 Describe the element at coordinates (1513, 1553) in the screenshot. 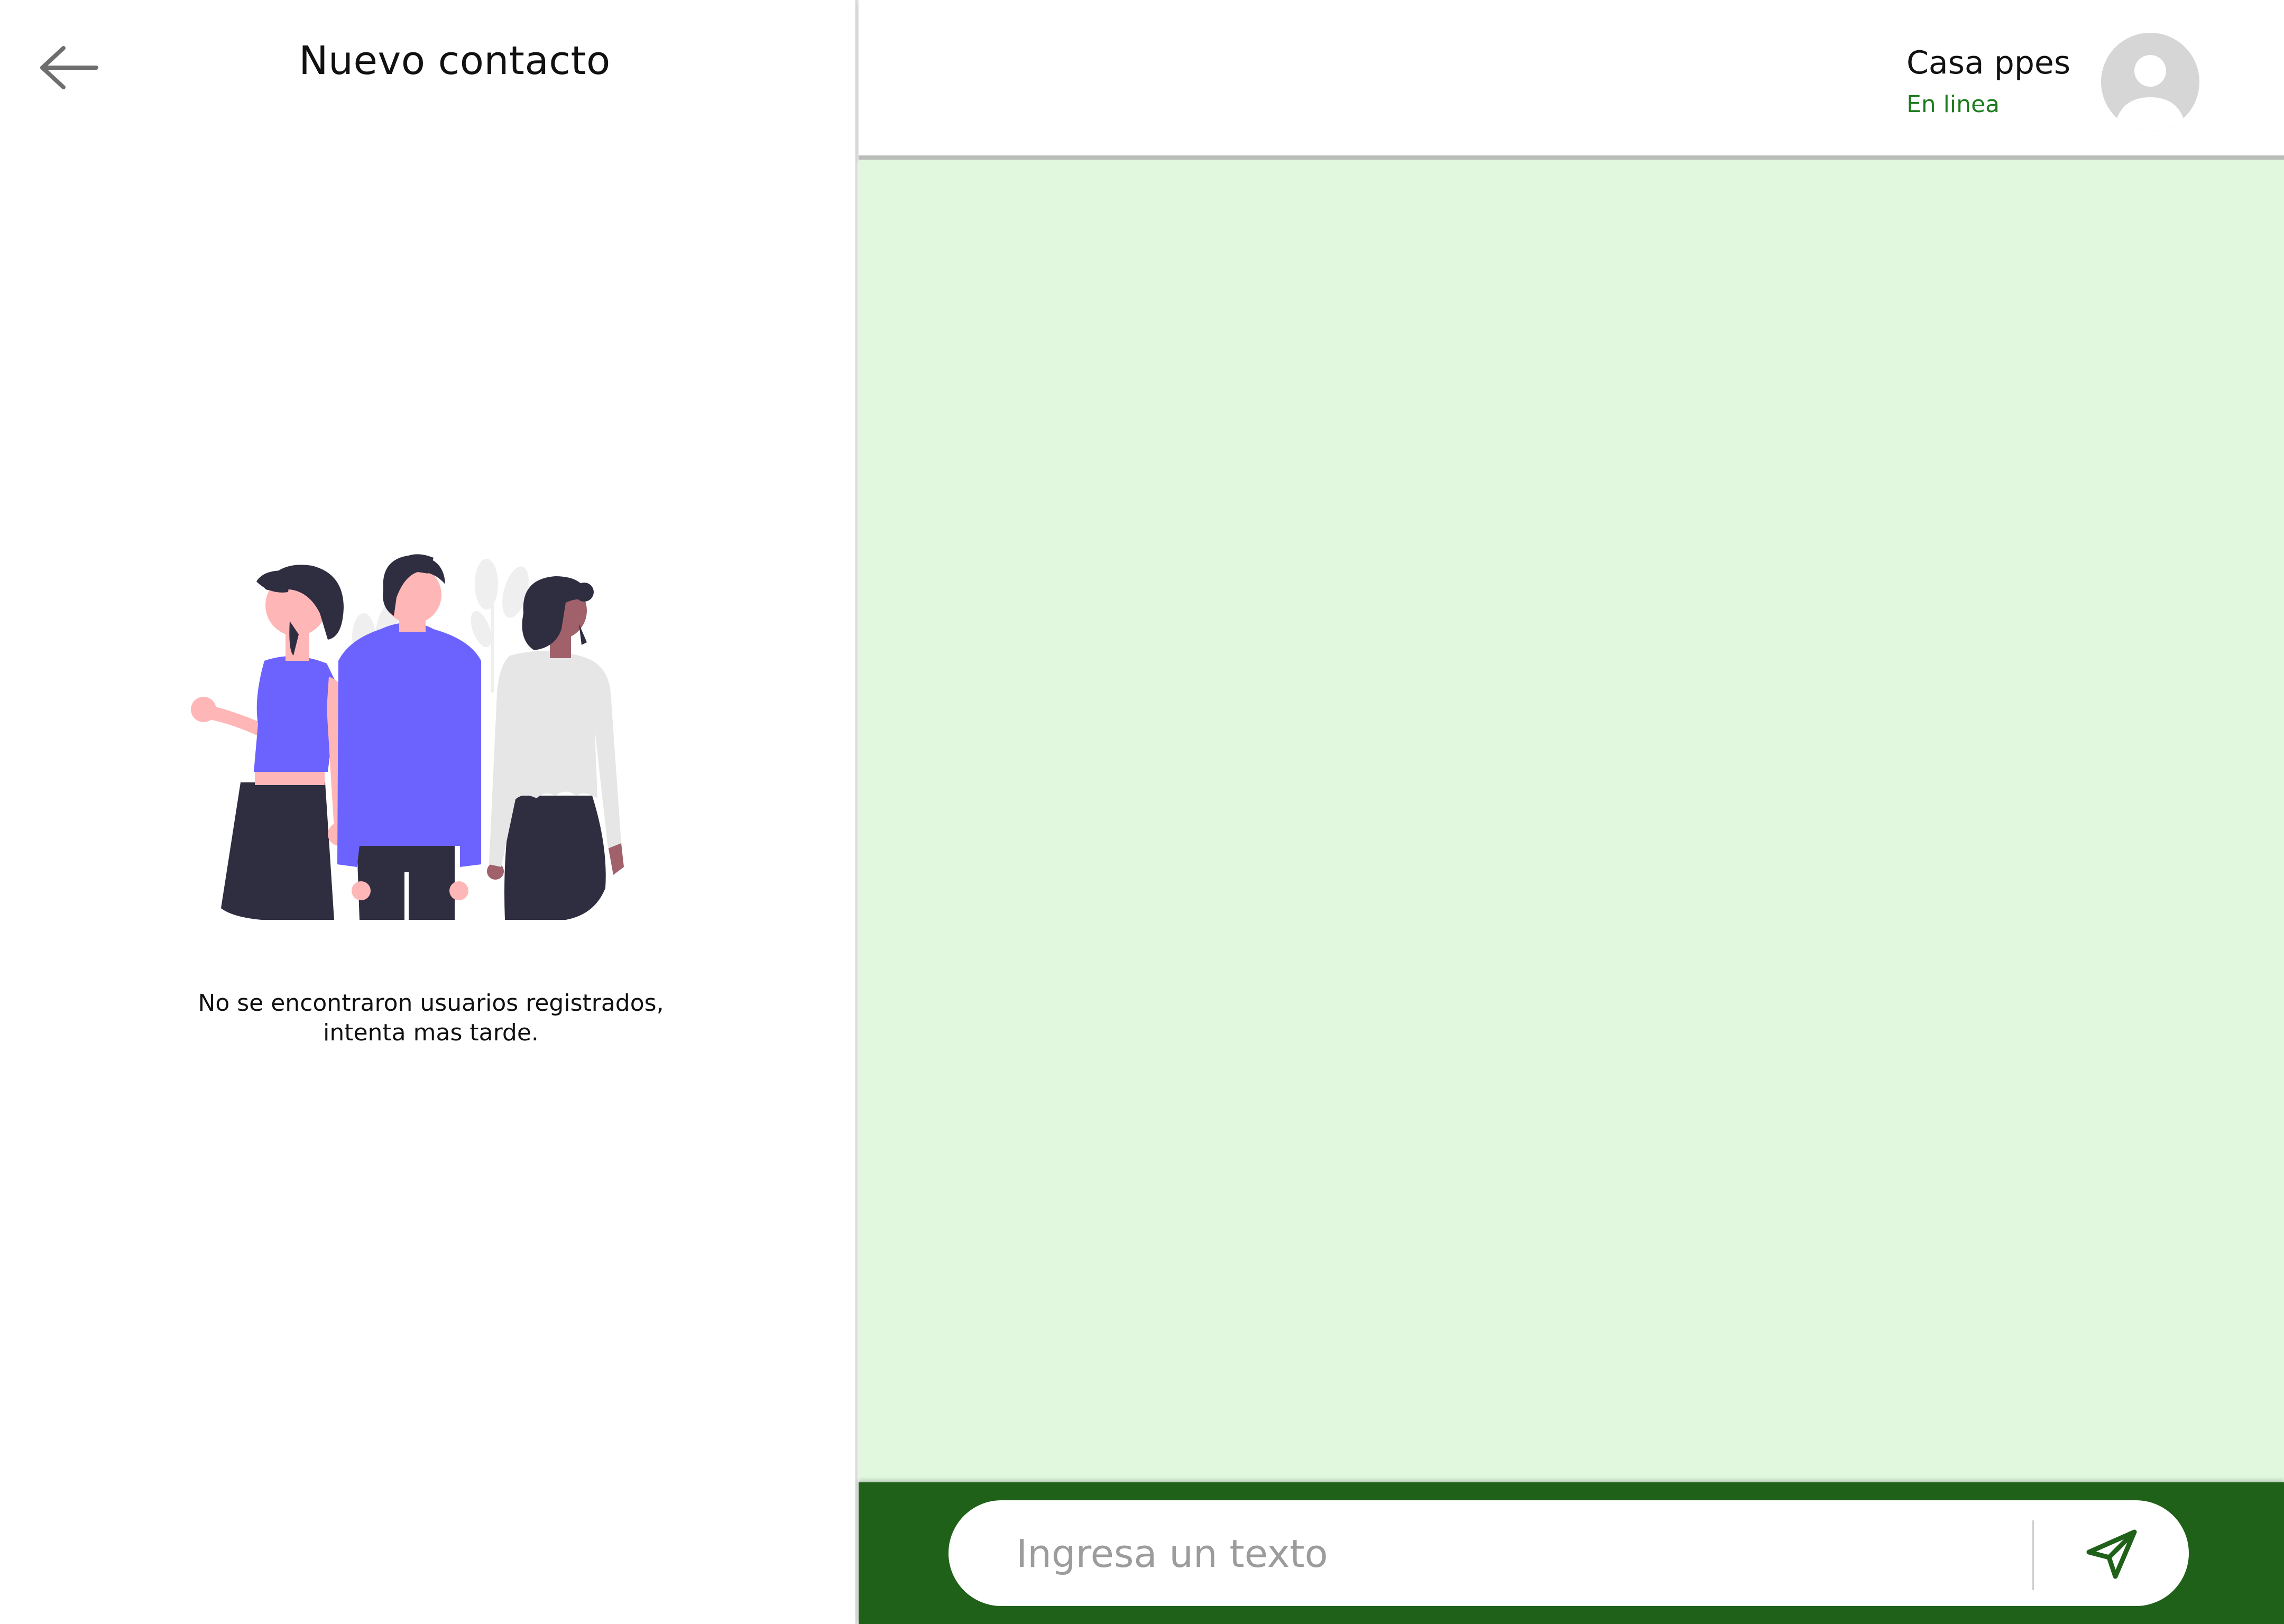

I see `message-input` at that location.